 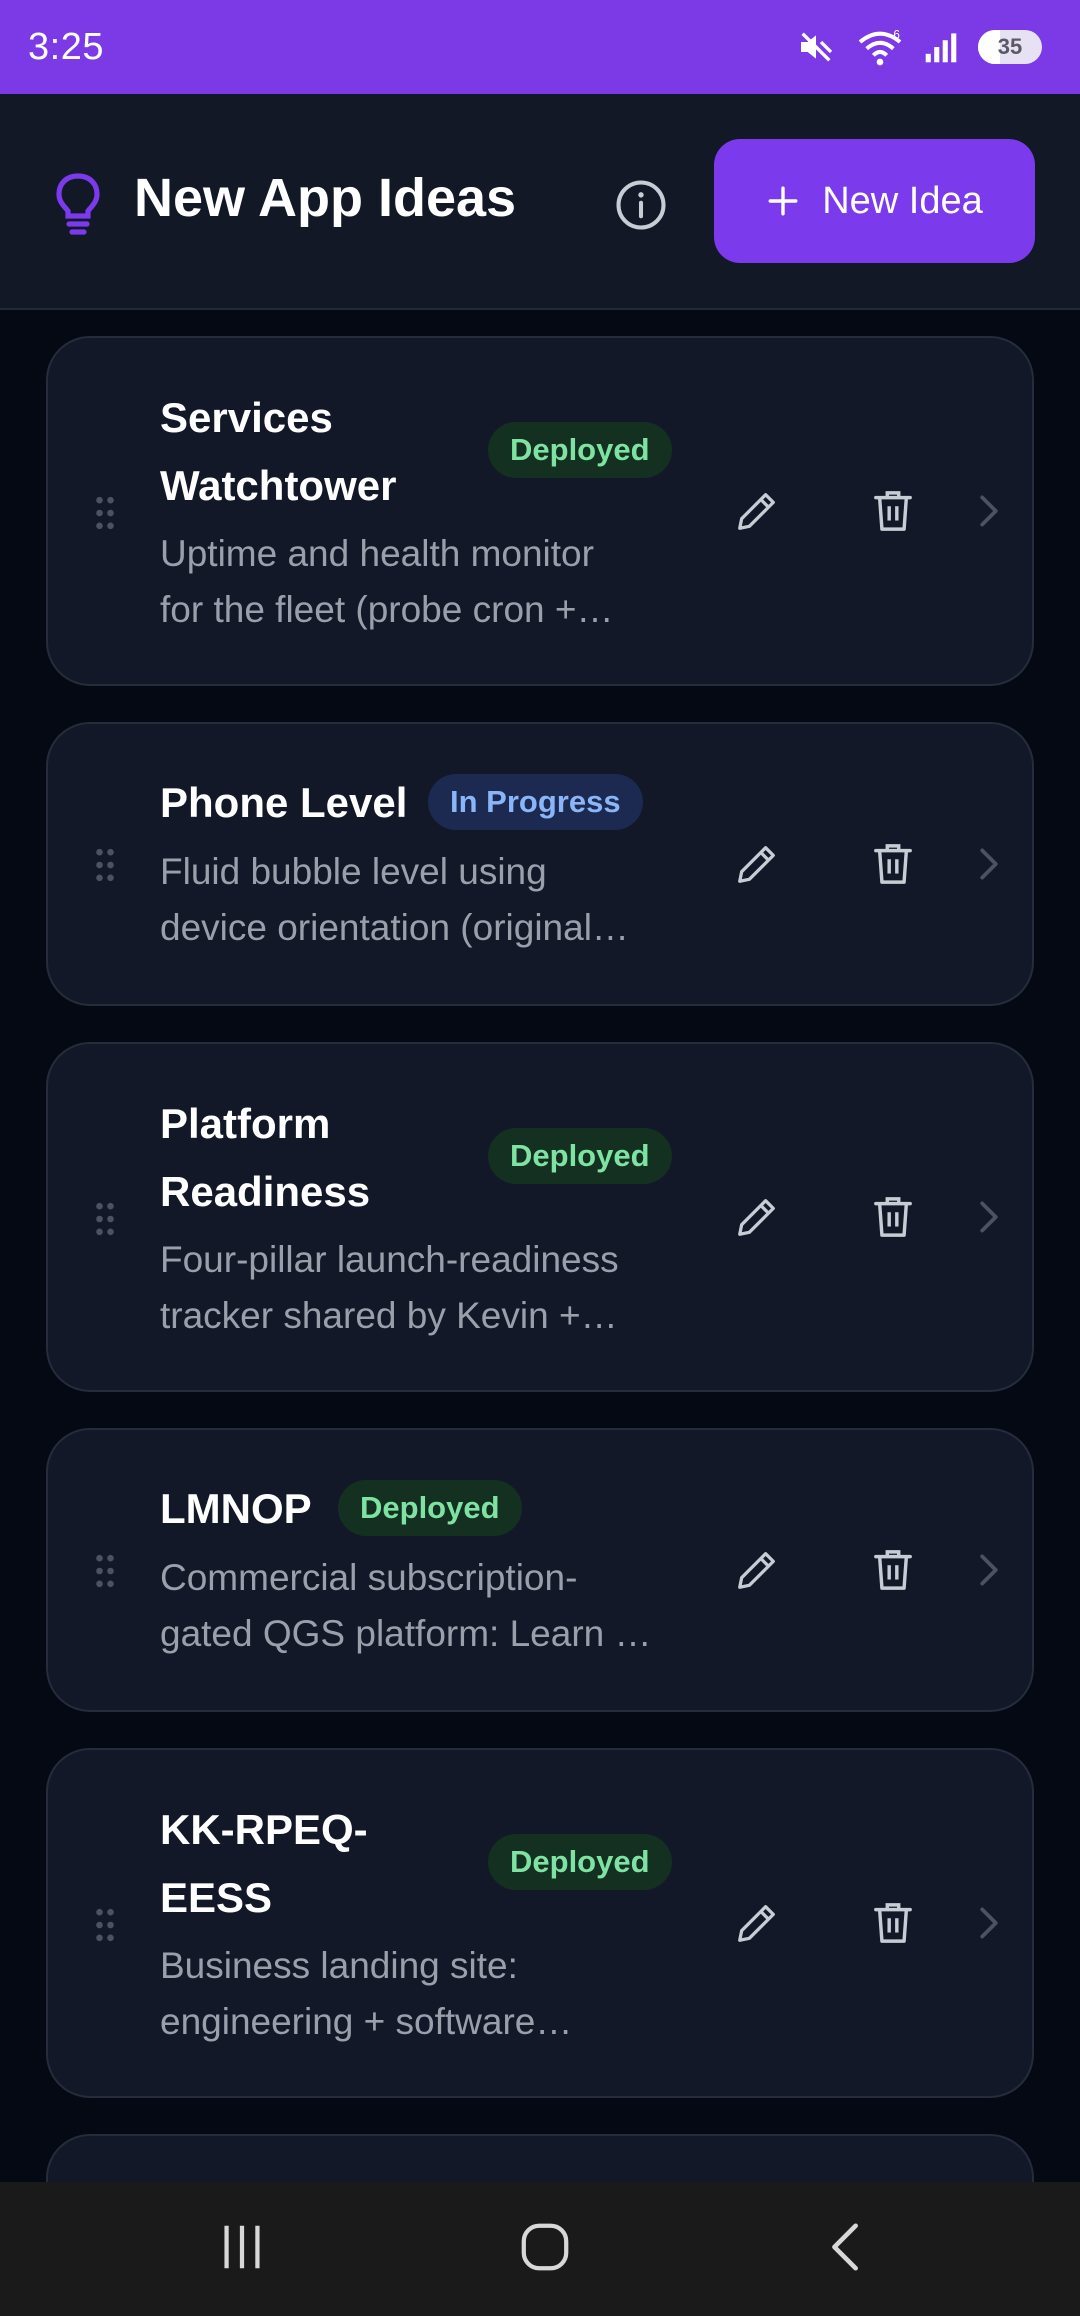 What do you see at coordinates (535, 802) in the screenshot?
I see `status-badge: In Progress` at bounding box center [535, 802].